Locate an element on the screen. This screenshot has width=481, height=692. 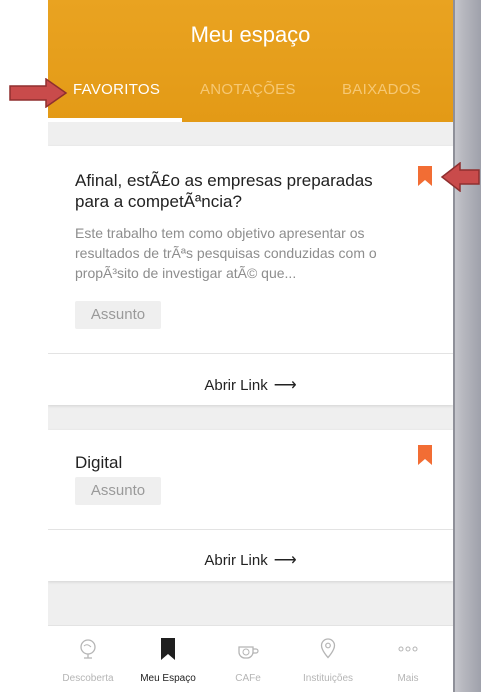
nav-descoberta: Descoberta is located at coordinates (88, 659).